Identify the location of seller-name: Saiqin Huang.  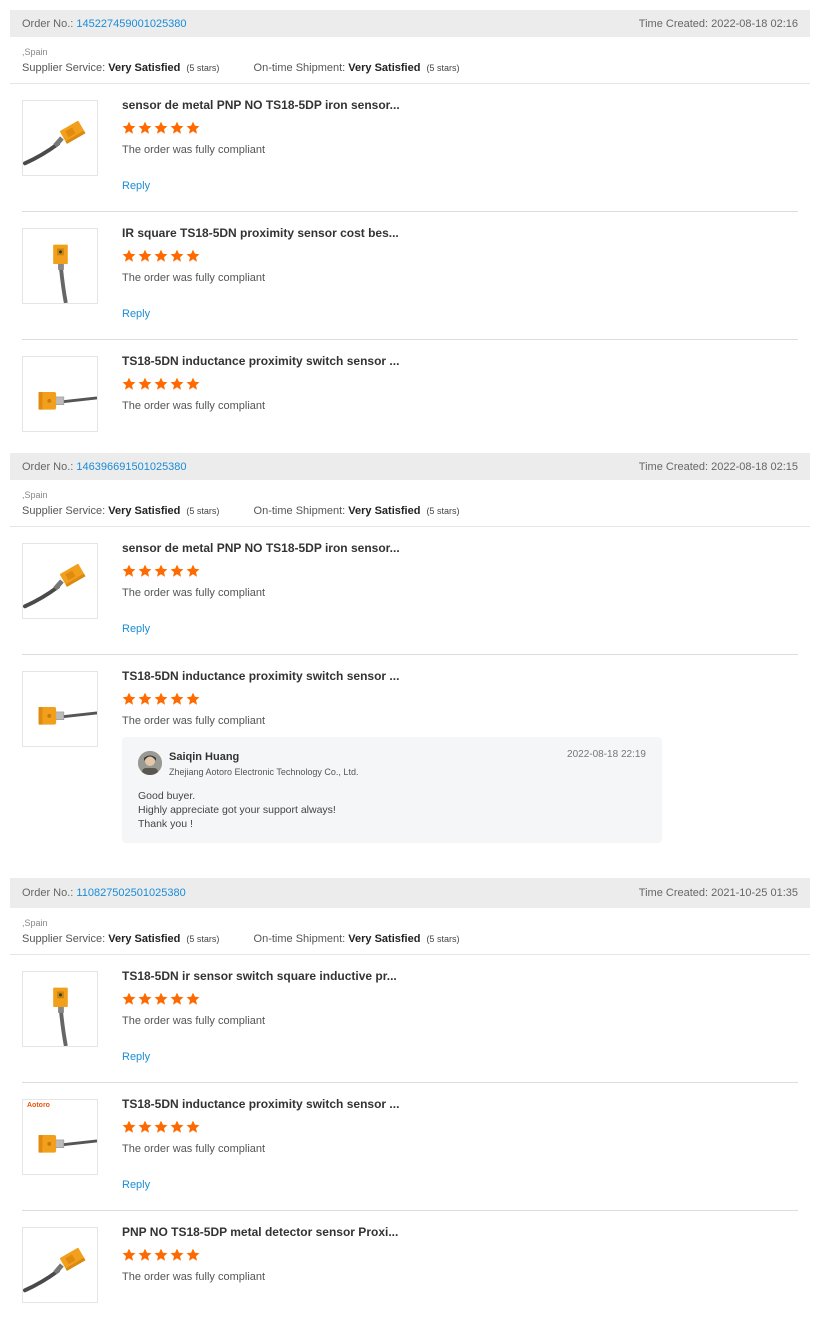
(204, 757).